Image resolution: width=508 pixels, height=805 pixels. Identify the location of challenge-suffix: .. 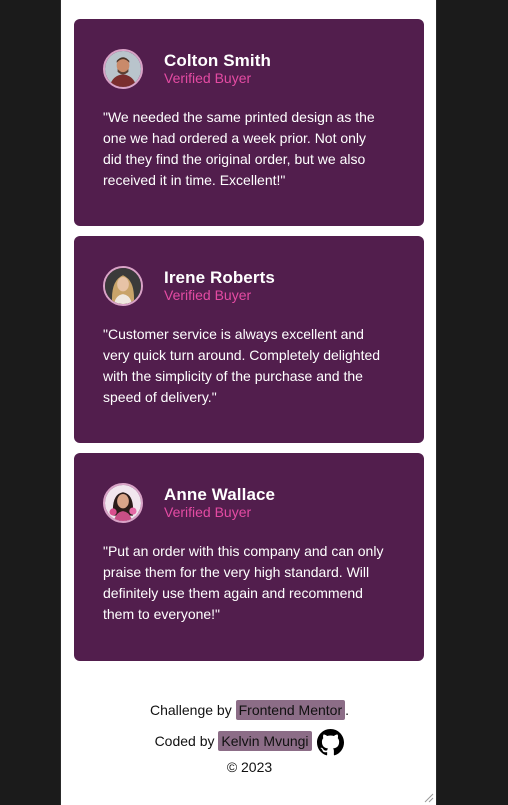
(347, 710).